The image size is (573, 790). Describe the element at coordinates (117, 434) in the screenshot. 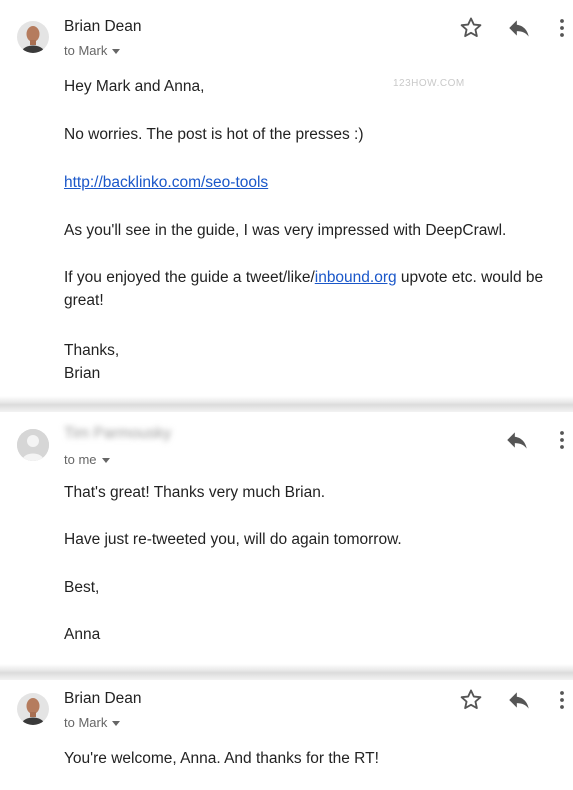

I see `sender-name: Tim Parmousky` at that location.